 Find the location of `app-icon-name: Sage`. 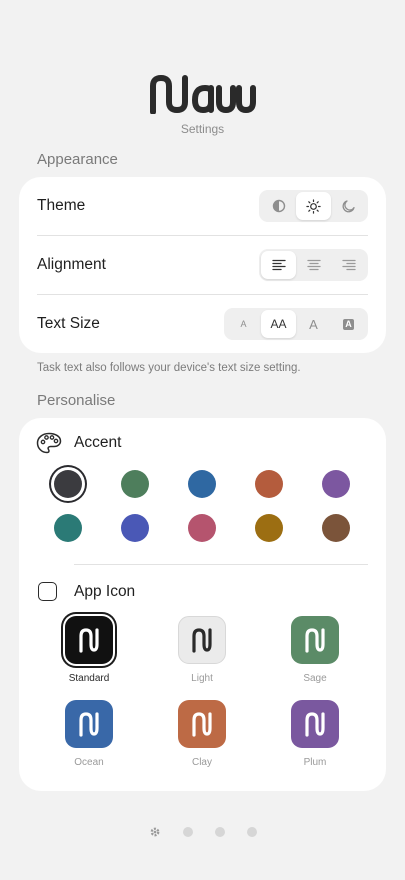

app-icon-name: Sage is located at coordinates (315, 678).